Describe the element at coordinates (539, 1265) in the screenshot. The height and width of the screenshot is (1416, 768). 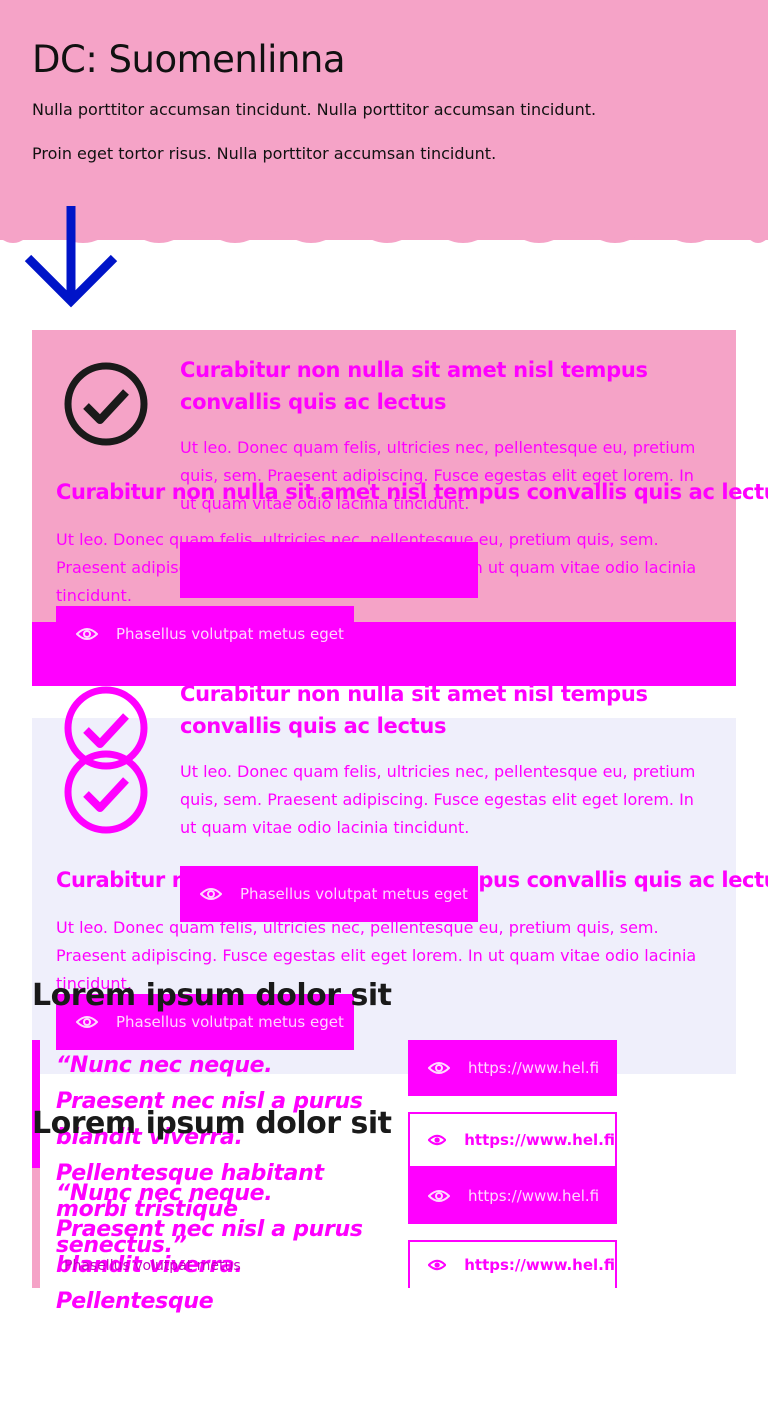
I see `link-button-4-label: https://www.hel.fi` at that location.